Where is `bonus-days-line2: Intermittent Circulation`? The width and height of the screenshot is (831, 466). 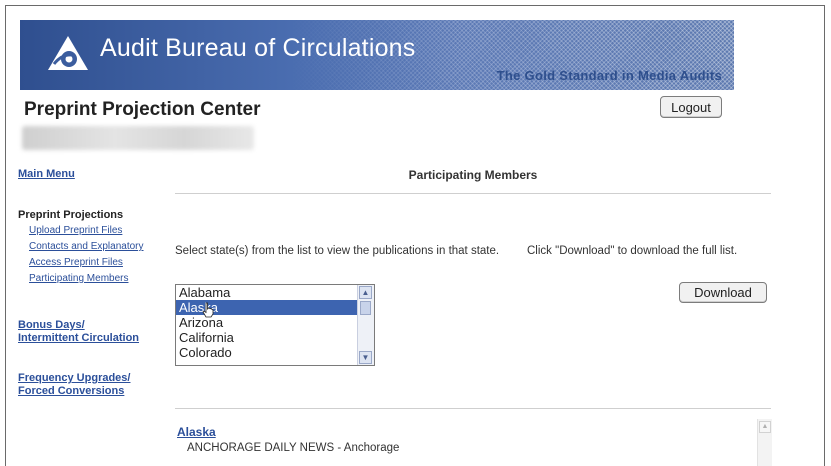
bonus-days-line2: Intermittent Circulation is located at coordinates (79, 338).